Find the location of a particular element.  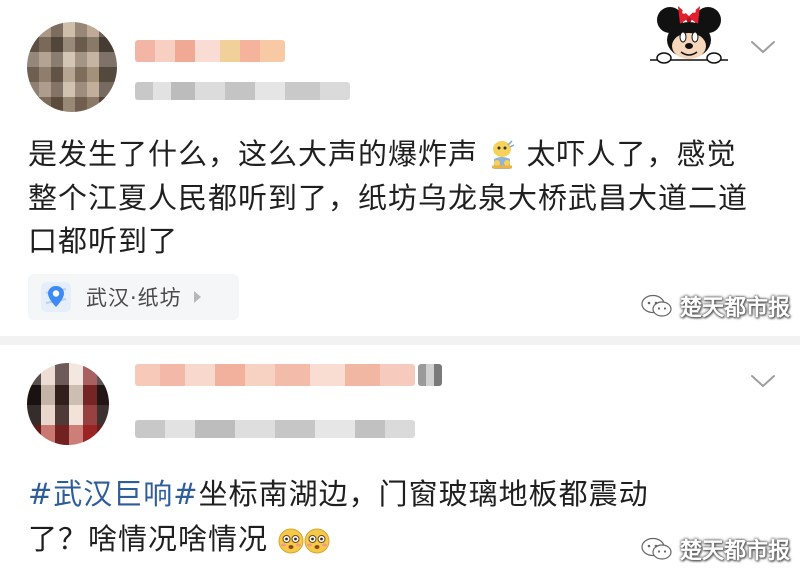

minnie-mouse-sticker is located at coordinates (689, 35).